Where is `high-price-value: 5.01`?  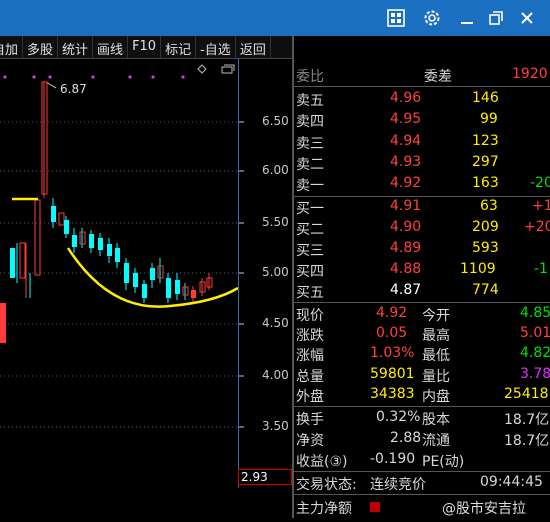
high-price-value: 5.01 is located at coordinates (535, 333).